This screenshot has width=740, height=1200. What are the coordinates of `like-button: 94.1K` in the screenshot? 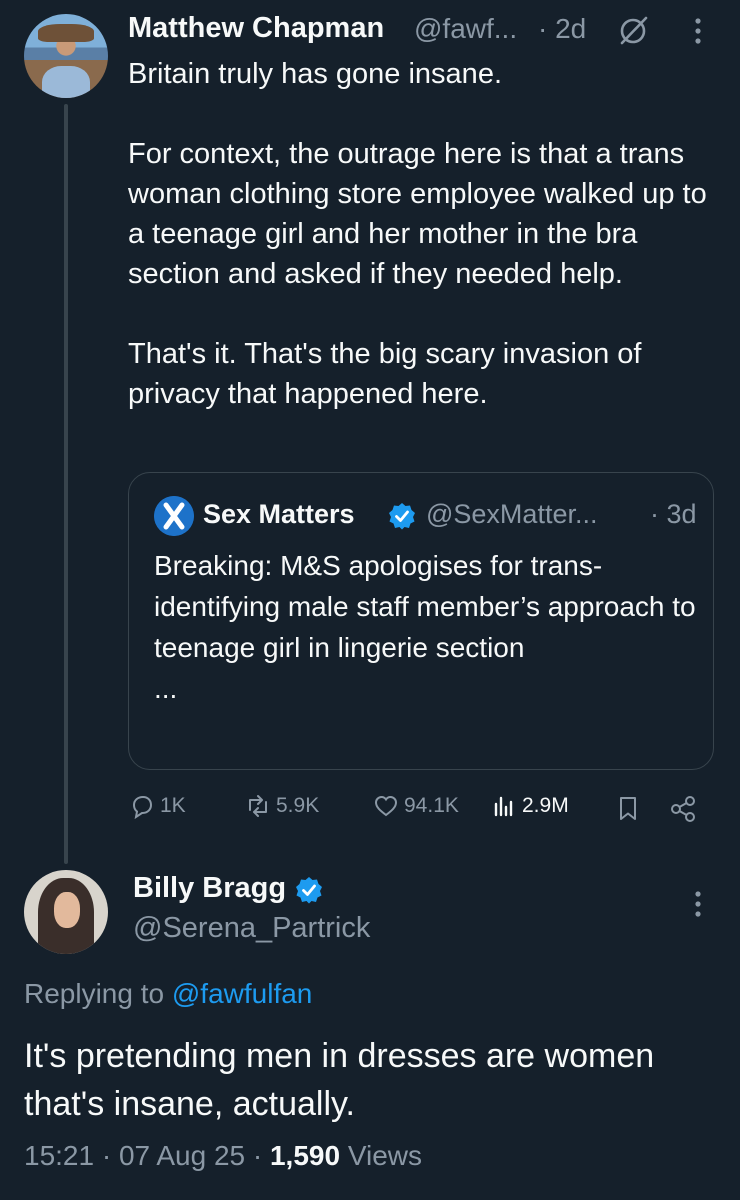 It's located at (415, 806).